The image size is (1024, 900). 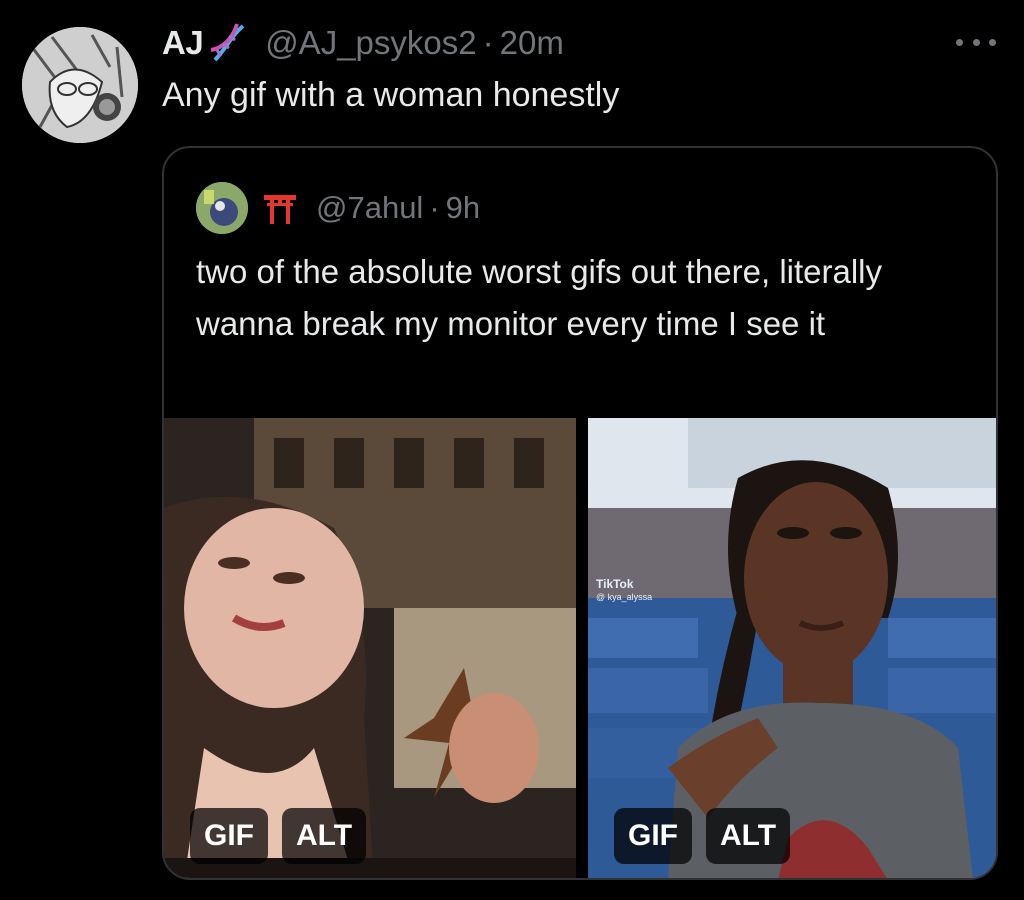 What do you see at coordinates (615, 584) in the screenshot?
I see `tiktok-watermark: TikTok` at bounding box center [615, 584].